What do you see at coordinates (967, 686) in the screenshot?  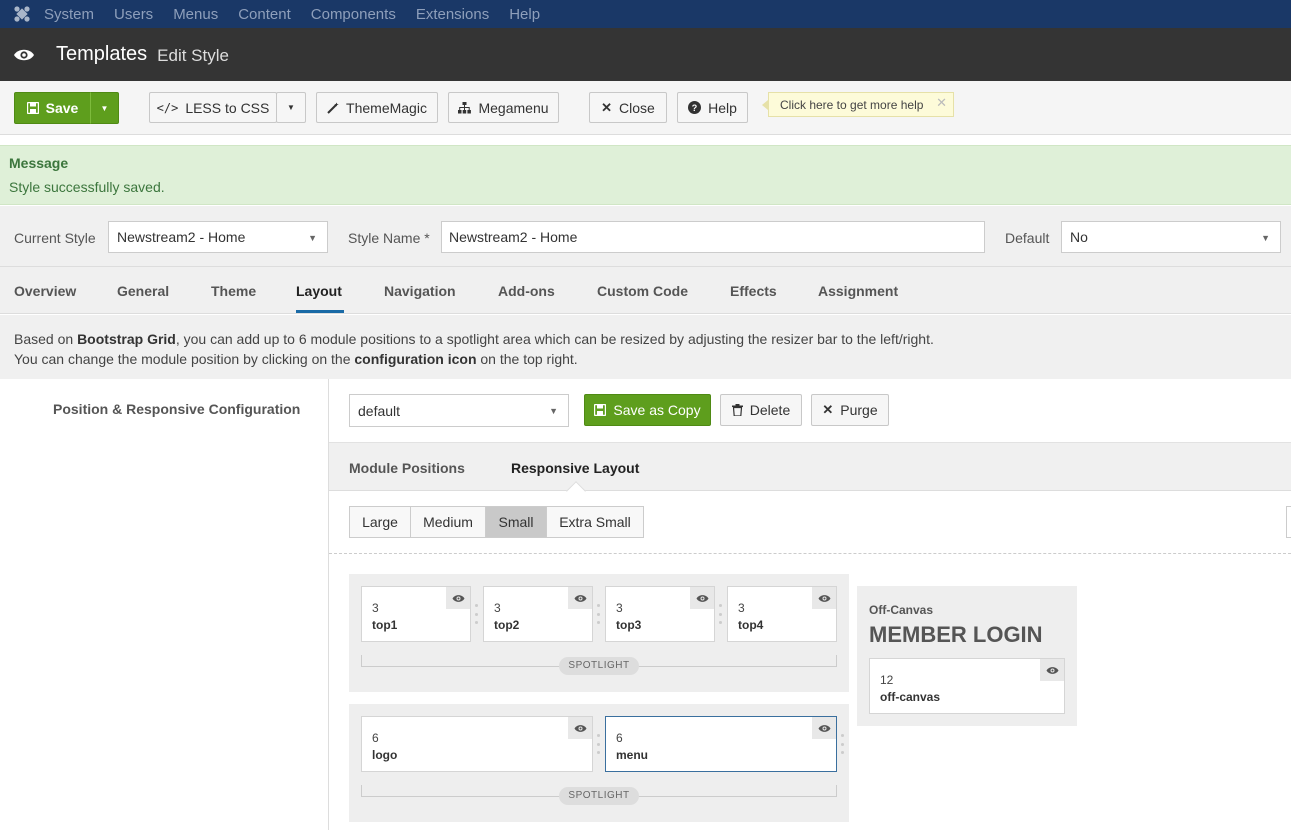 I see `module-position-off-canvas: 12 off-canvas` at bounding box center [967, 686].